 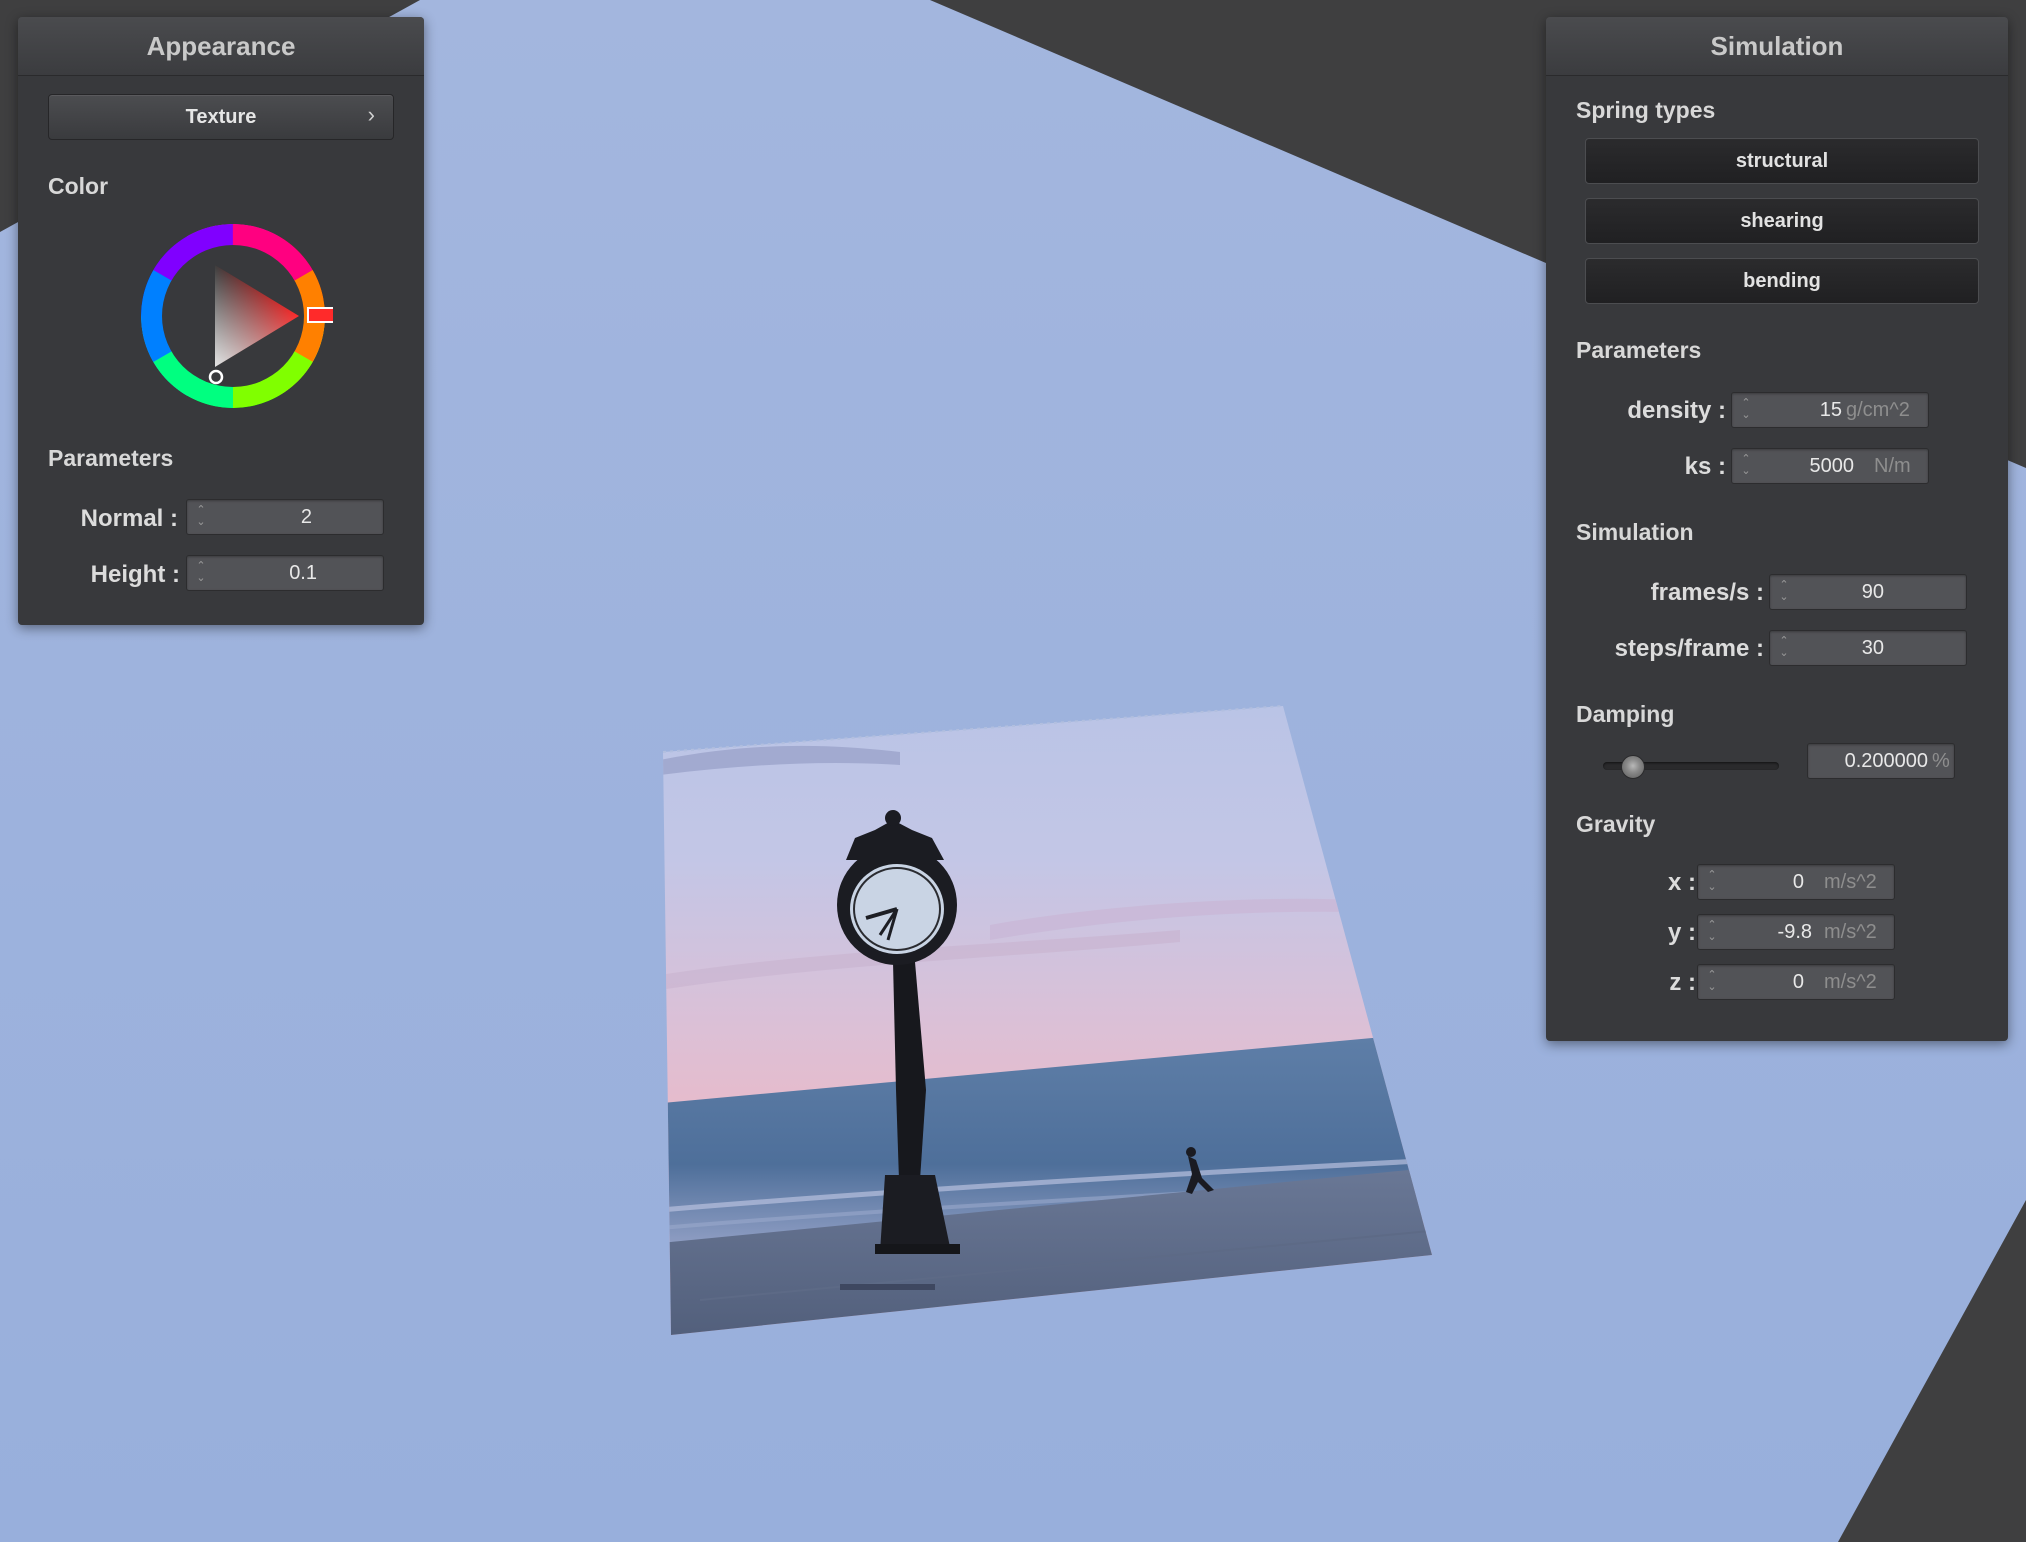 I want to click on color-section-label: Color, so click(x=78, y=186).